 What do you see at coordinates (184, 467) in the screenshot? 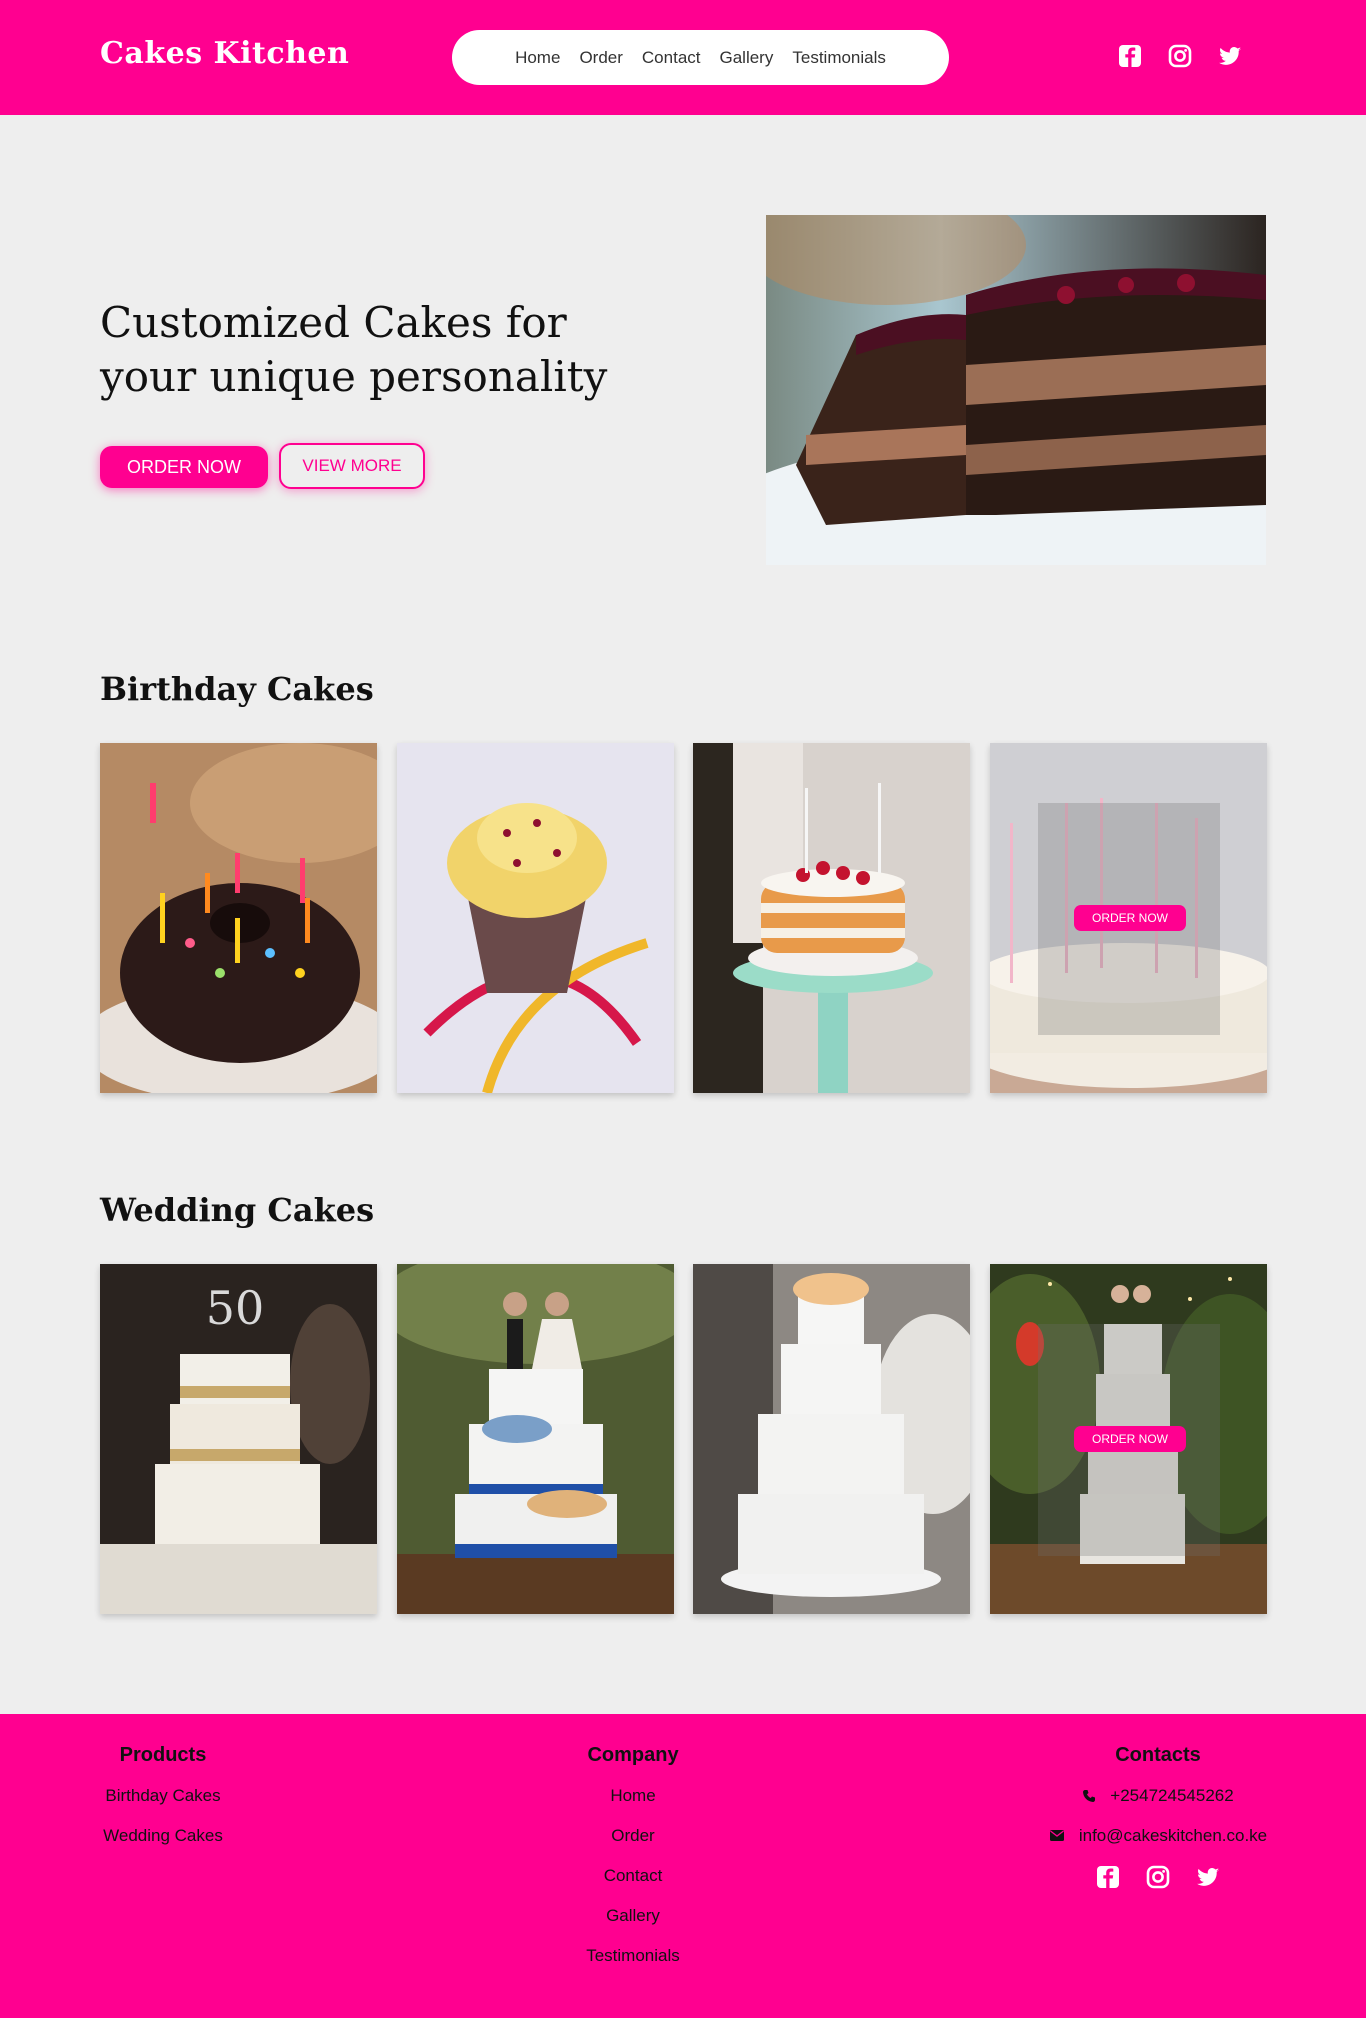
I see `order-now-button: ORDER NOW` at bounding box center [184, 467].